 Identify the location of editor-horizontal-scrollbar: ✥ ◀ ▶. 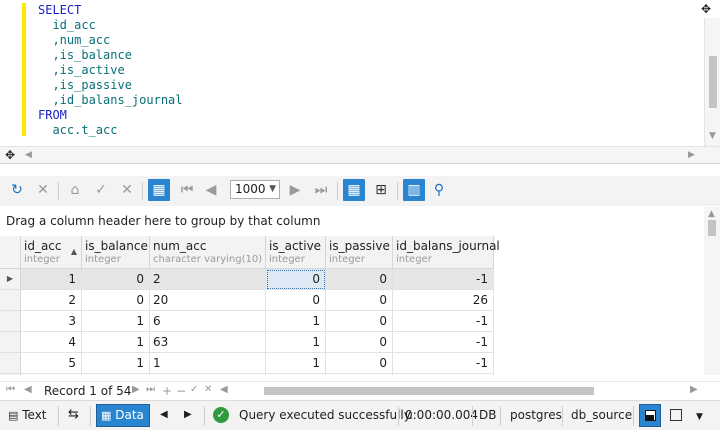
(360, 154).